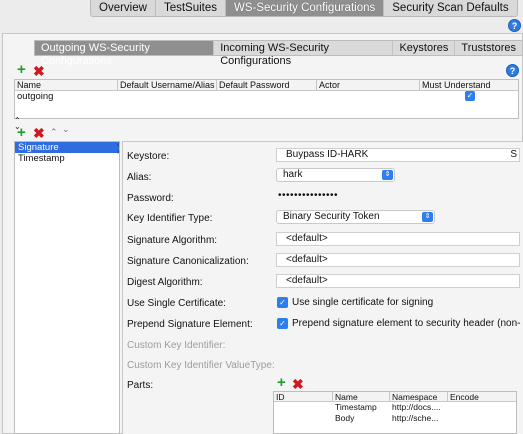 Image resolution: width=523 pixels, height=434 pixels. What do you see at coordinates (170, 218) in the screenshot?
I see `key-identifier-type-label: Key Identifier Type:` at bounding box center [170, 218].